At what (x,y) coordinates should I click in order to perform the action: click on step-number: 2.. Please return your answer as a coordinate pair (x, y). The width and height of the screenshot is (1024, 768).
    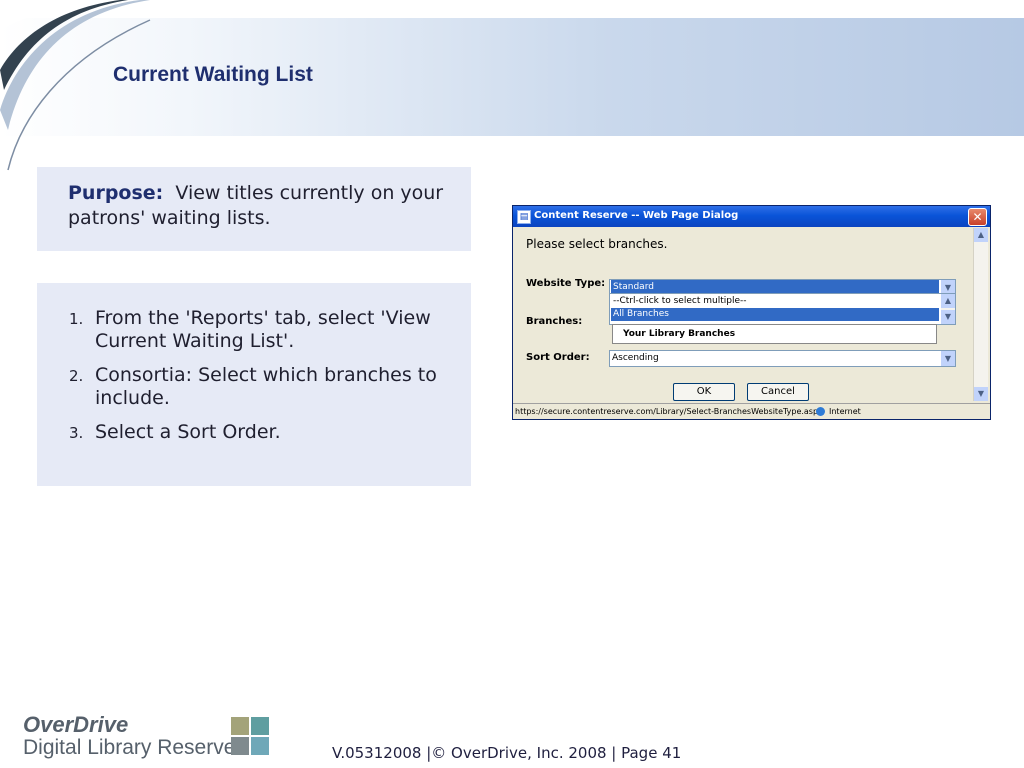
    Looking at the image, I should click on (76, 376).